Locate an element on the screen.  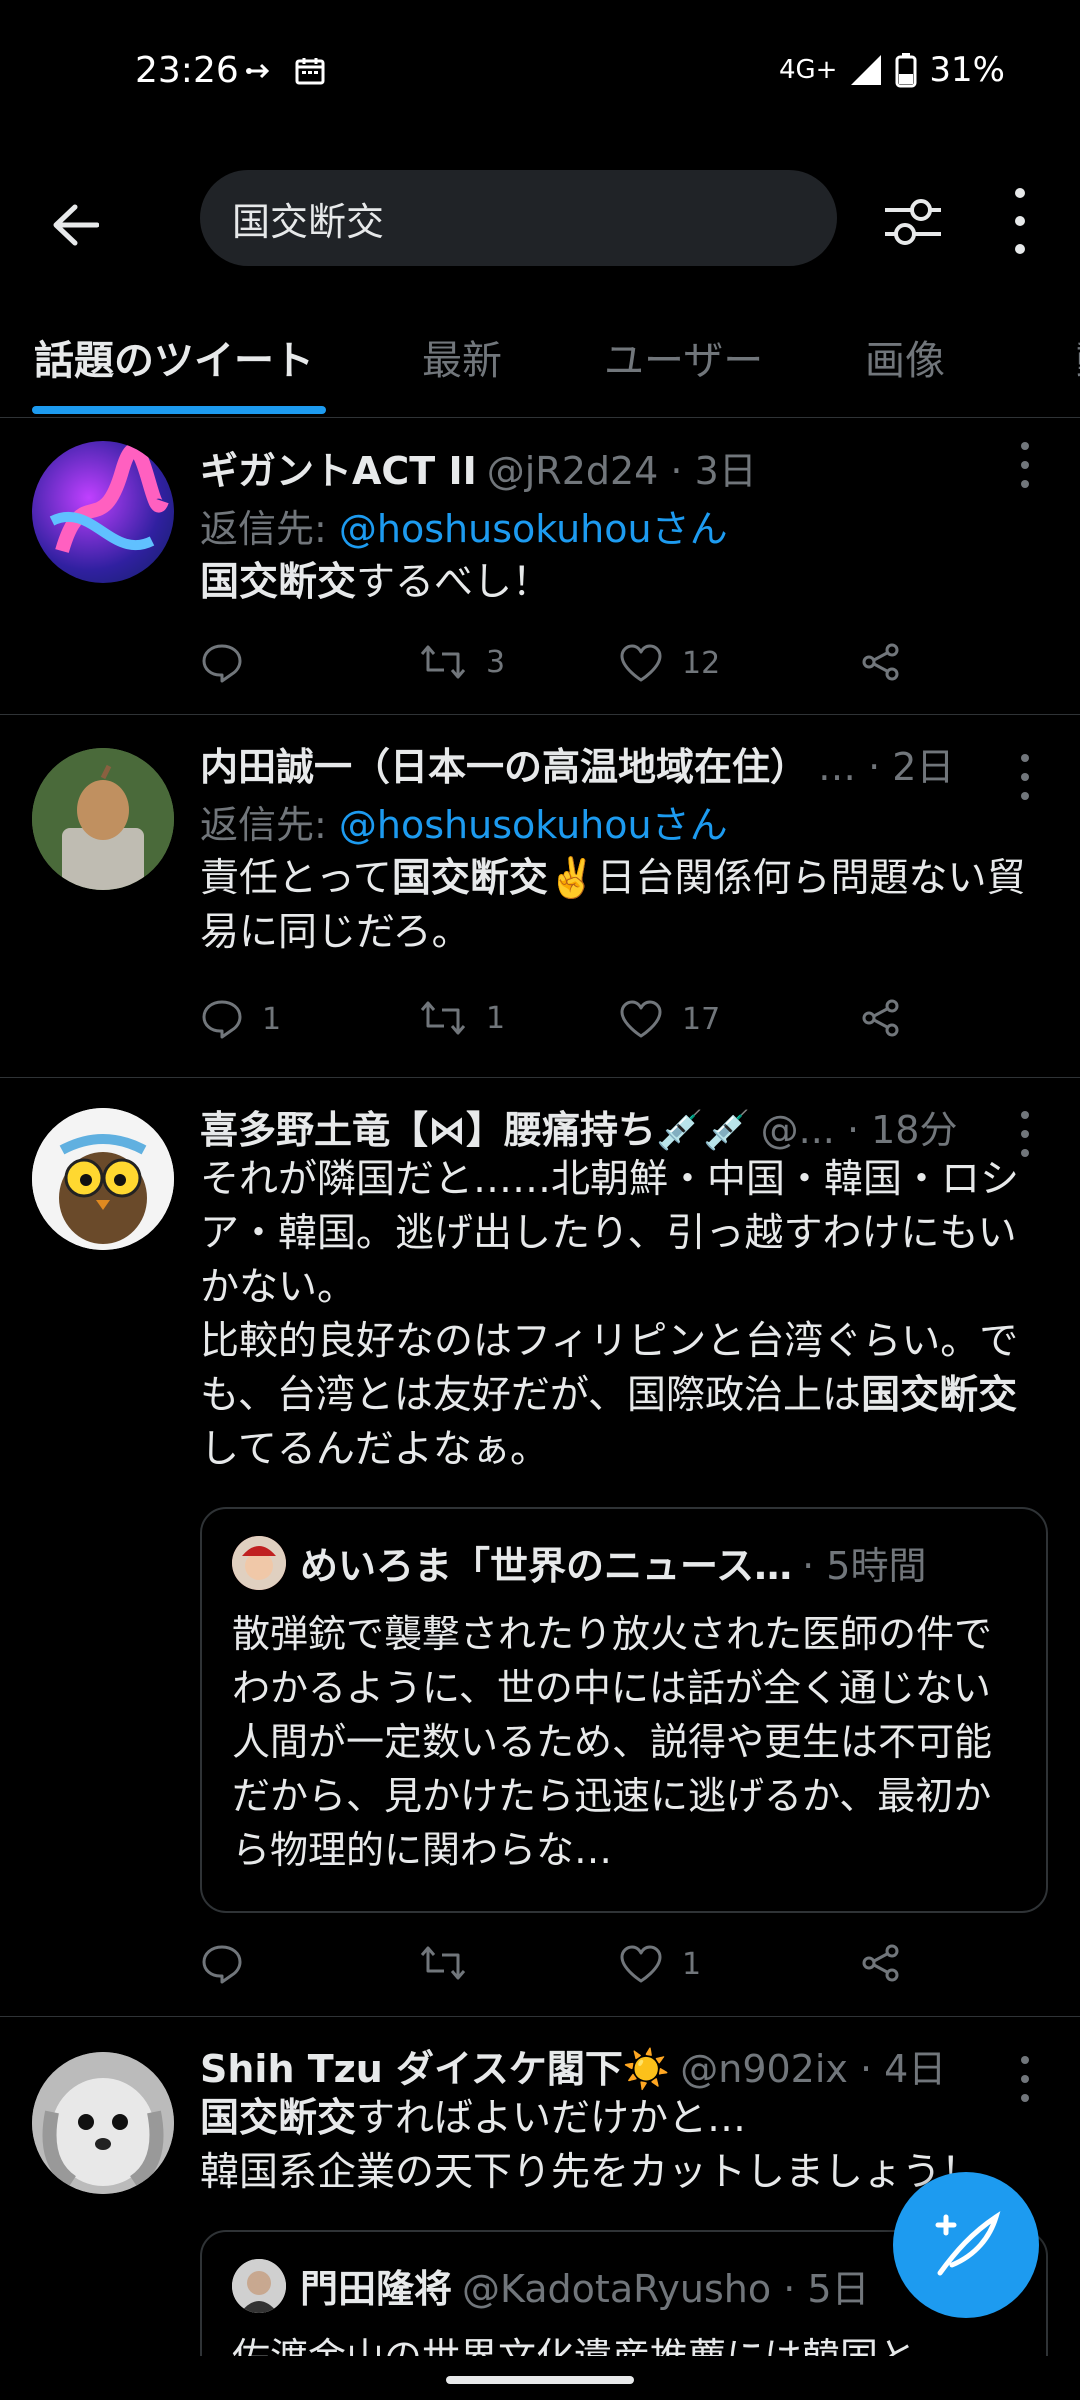
quoted-author-name: 門田隆将 is located at coordinates (376, 2289).